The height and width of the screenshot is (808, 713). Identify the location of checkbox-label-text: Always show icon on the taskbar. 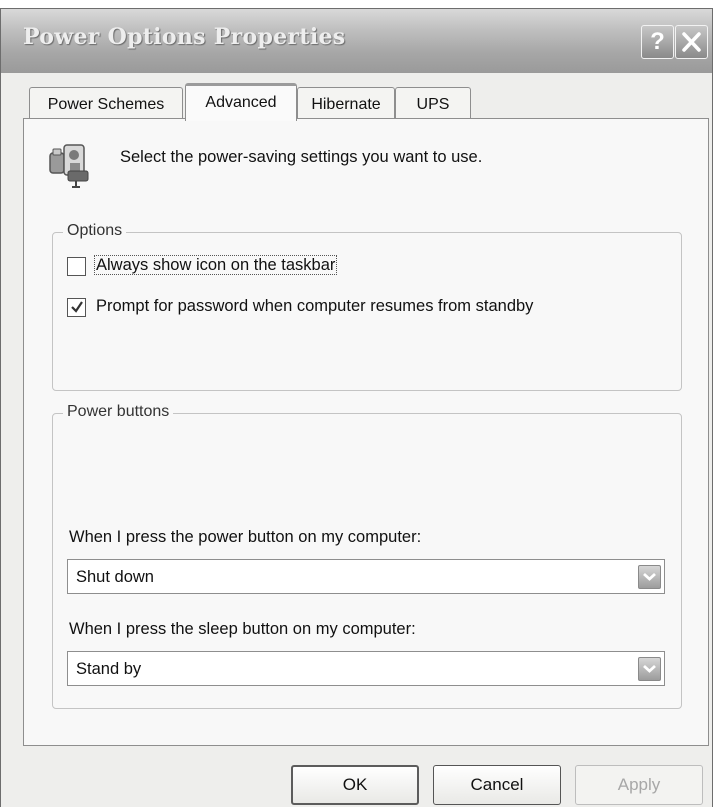
(216, 265).